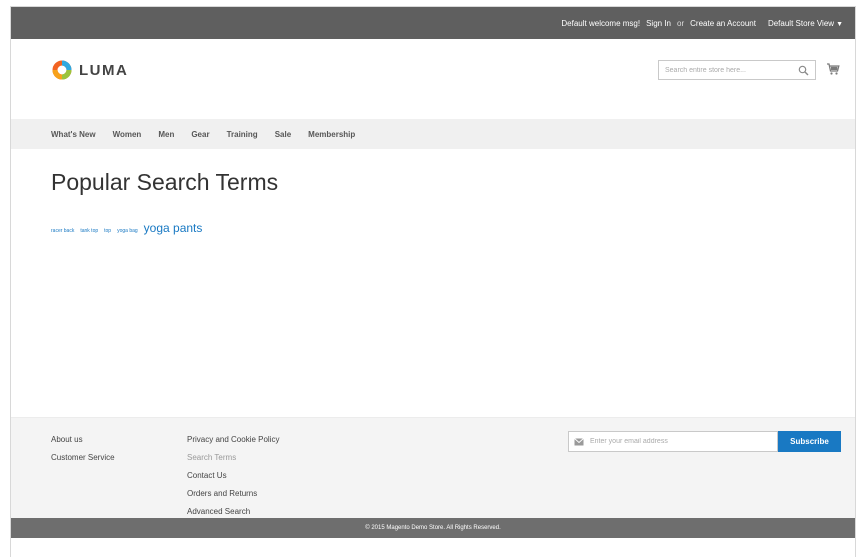 The width and height of the screenshot is (866, 557). What do you see at coordinates (283, 134) in the screenshot?
I see `nav-item-sale: Sale` at bounding box center [283, 134].